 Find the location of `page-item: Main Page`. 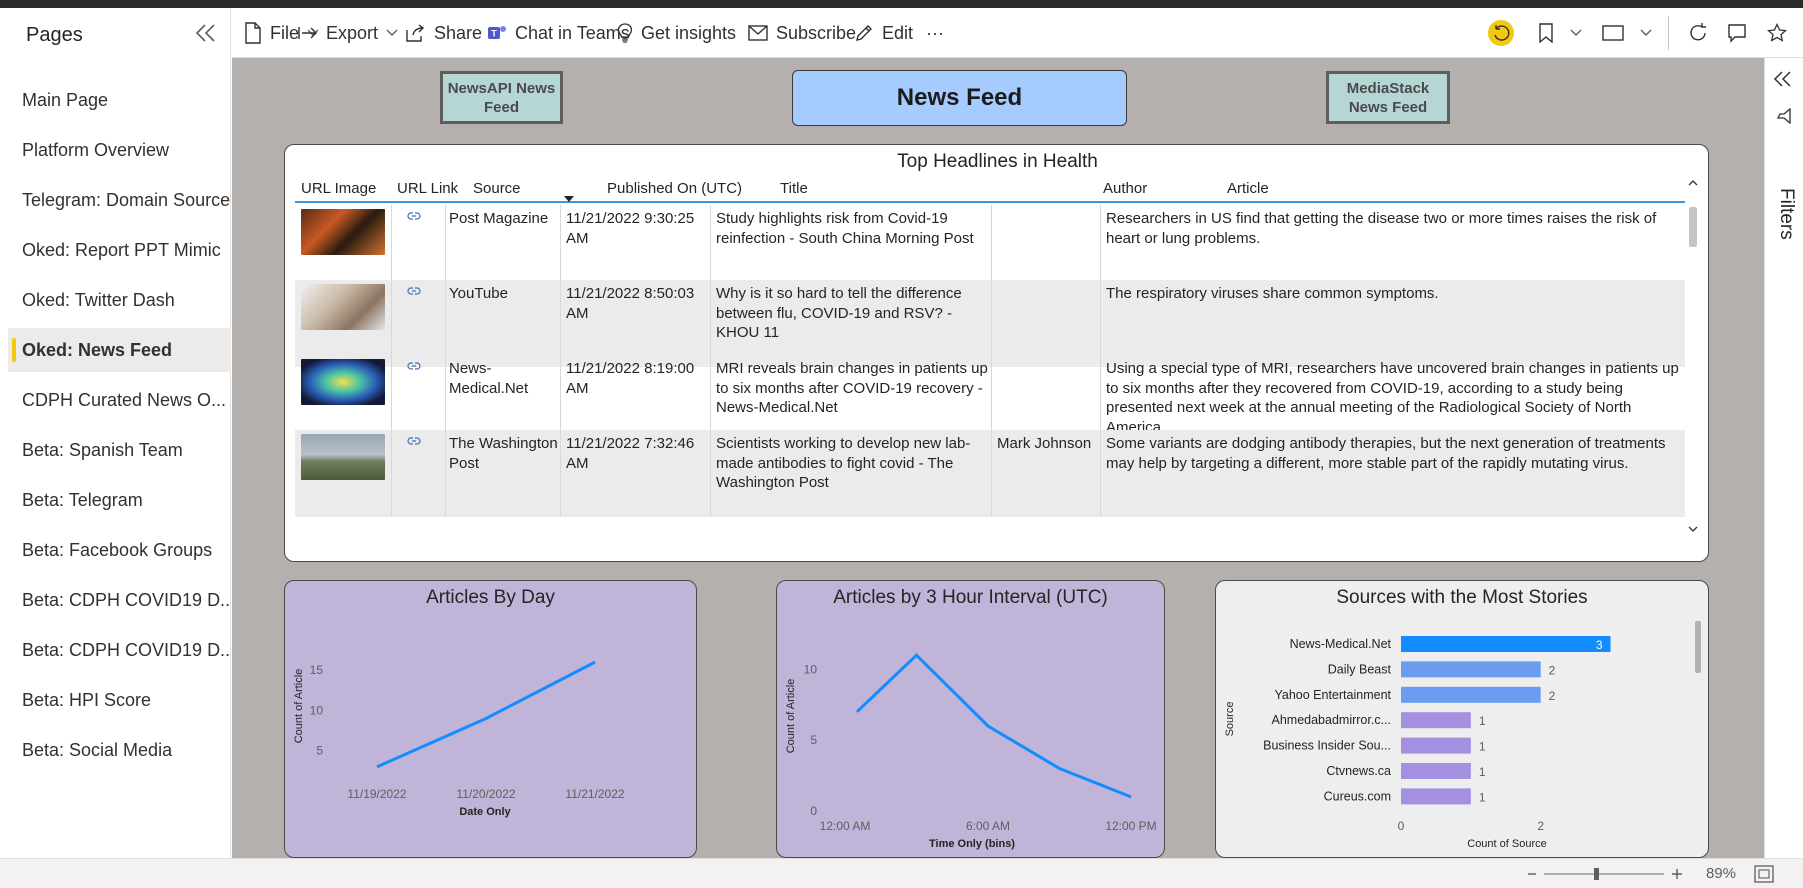

page-item: Main Page is located at coordinates (119, 100).